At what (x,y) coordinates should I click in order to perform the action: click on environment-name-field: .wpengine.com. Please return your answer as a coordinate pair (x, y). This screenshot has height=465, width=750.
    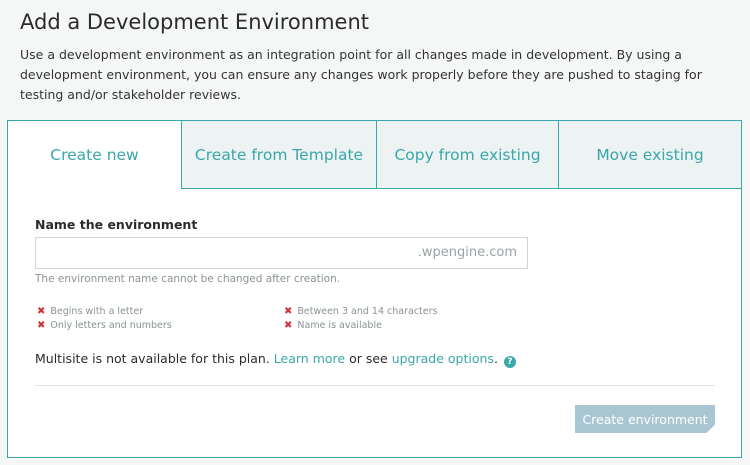
    Looking at the image, I should click on (281, 253).